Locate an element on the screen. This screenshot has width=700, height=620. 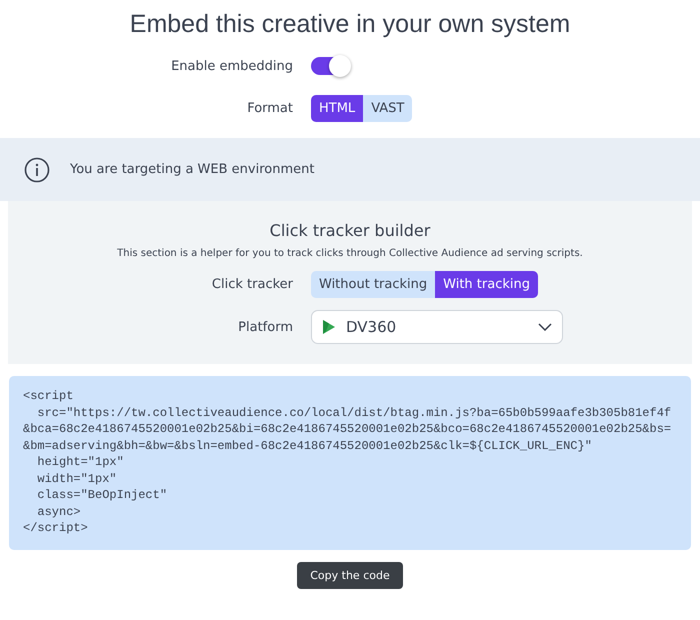
page-title: Embed this creative in your own system is located at coordinates (350, 24).